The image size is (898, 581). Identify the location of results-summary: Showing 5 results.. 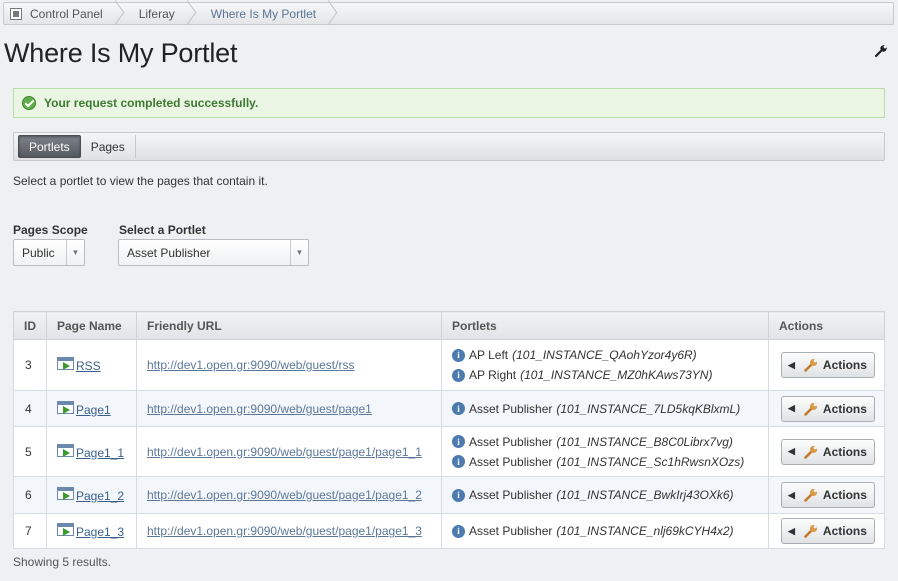
(62, 562).